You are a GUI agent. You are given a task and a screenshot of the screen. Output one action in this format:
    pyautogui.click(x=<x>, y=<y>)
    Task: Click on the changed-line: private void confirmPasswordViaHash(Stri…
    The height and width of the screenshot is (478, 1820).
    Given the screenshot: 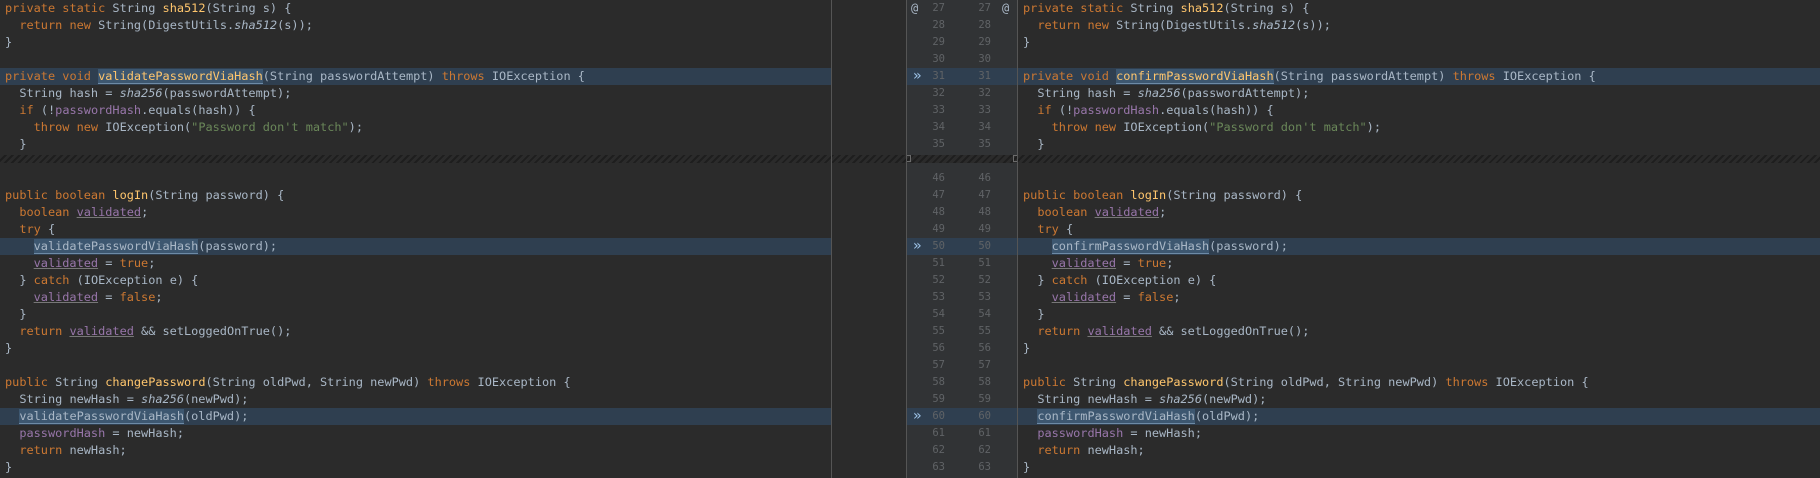 What is the action you would take?
    pyautogui.click(x=1419, y=76)
    